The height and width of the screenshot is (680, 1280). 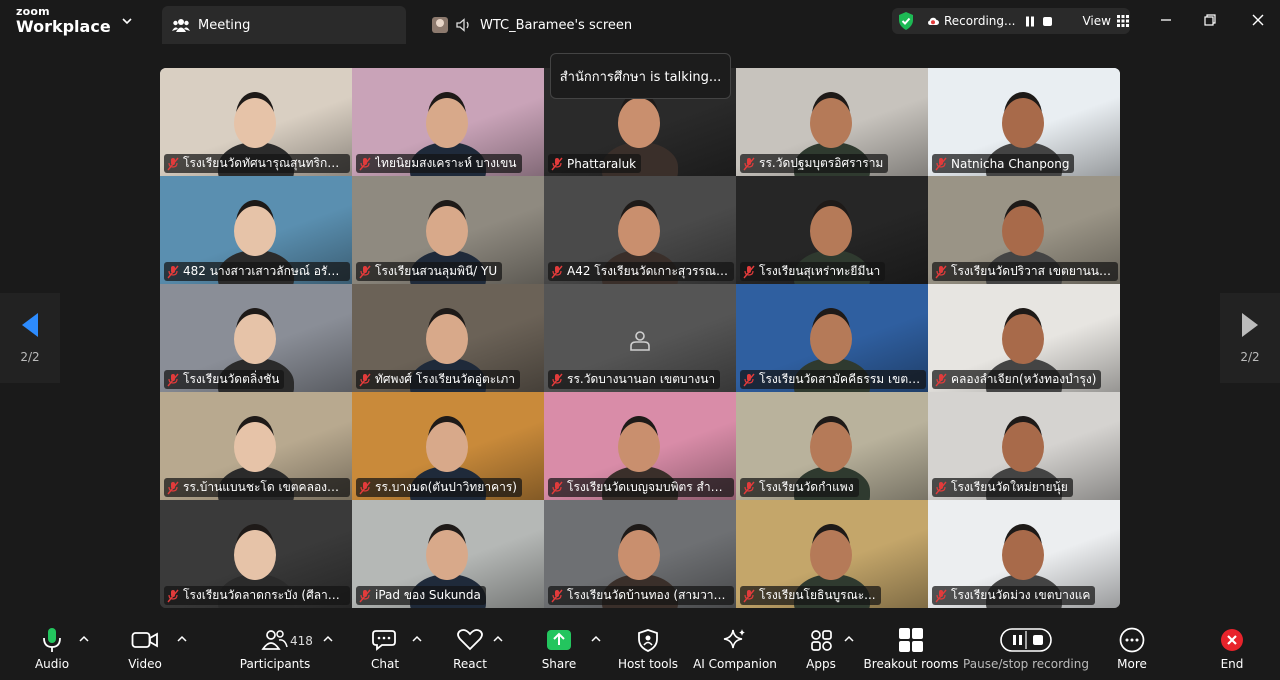 What do you see at coordinates (640, 554) in the screenshot?
I see `participant-tile: โรงเรียนวัดบ้านทอง (สามวาวิทยา)` at bounding box center [640, 554].